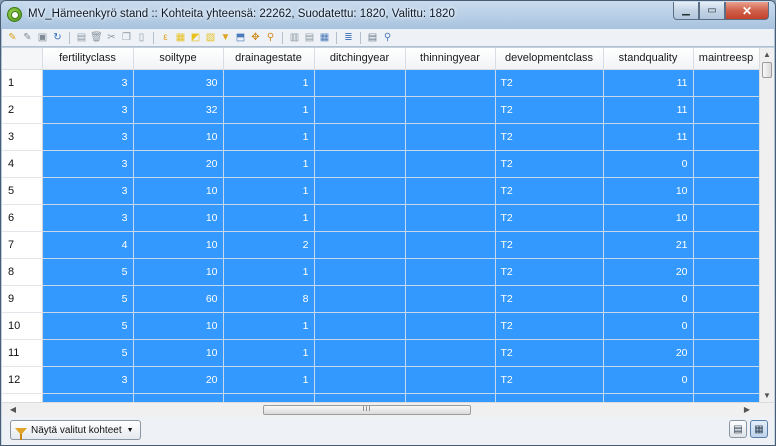 The height and width of the screenshot is (446, 776). I want to click on table-row: 4 3 20 1 T2 0, so click(381, 164).